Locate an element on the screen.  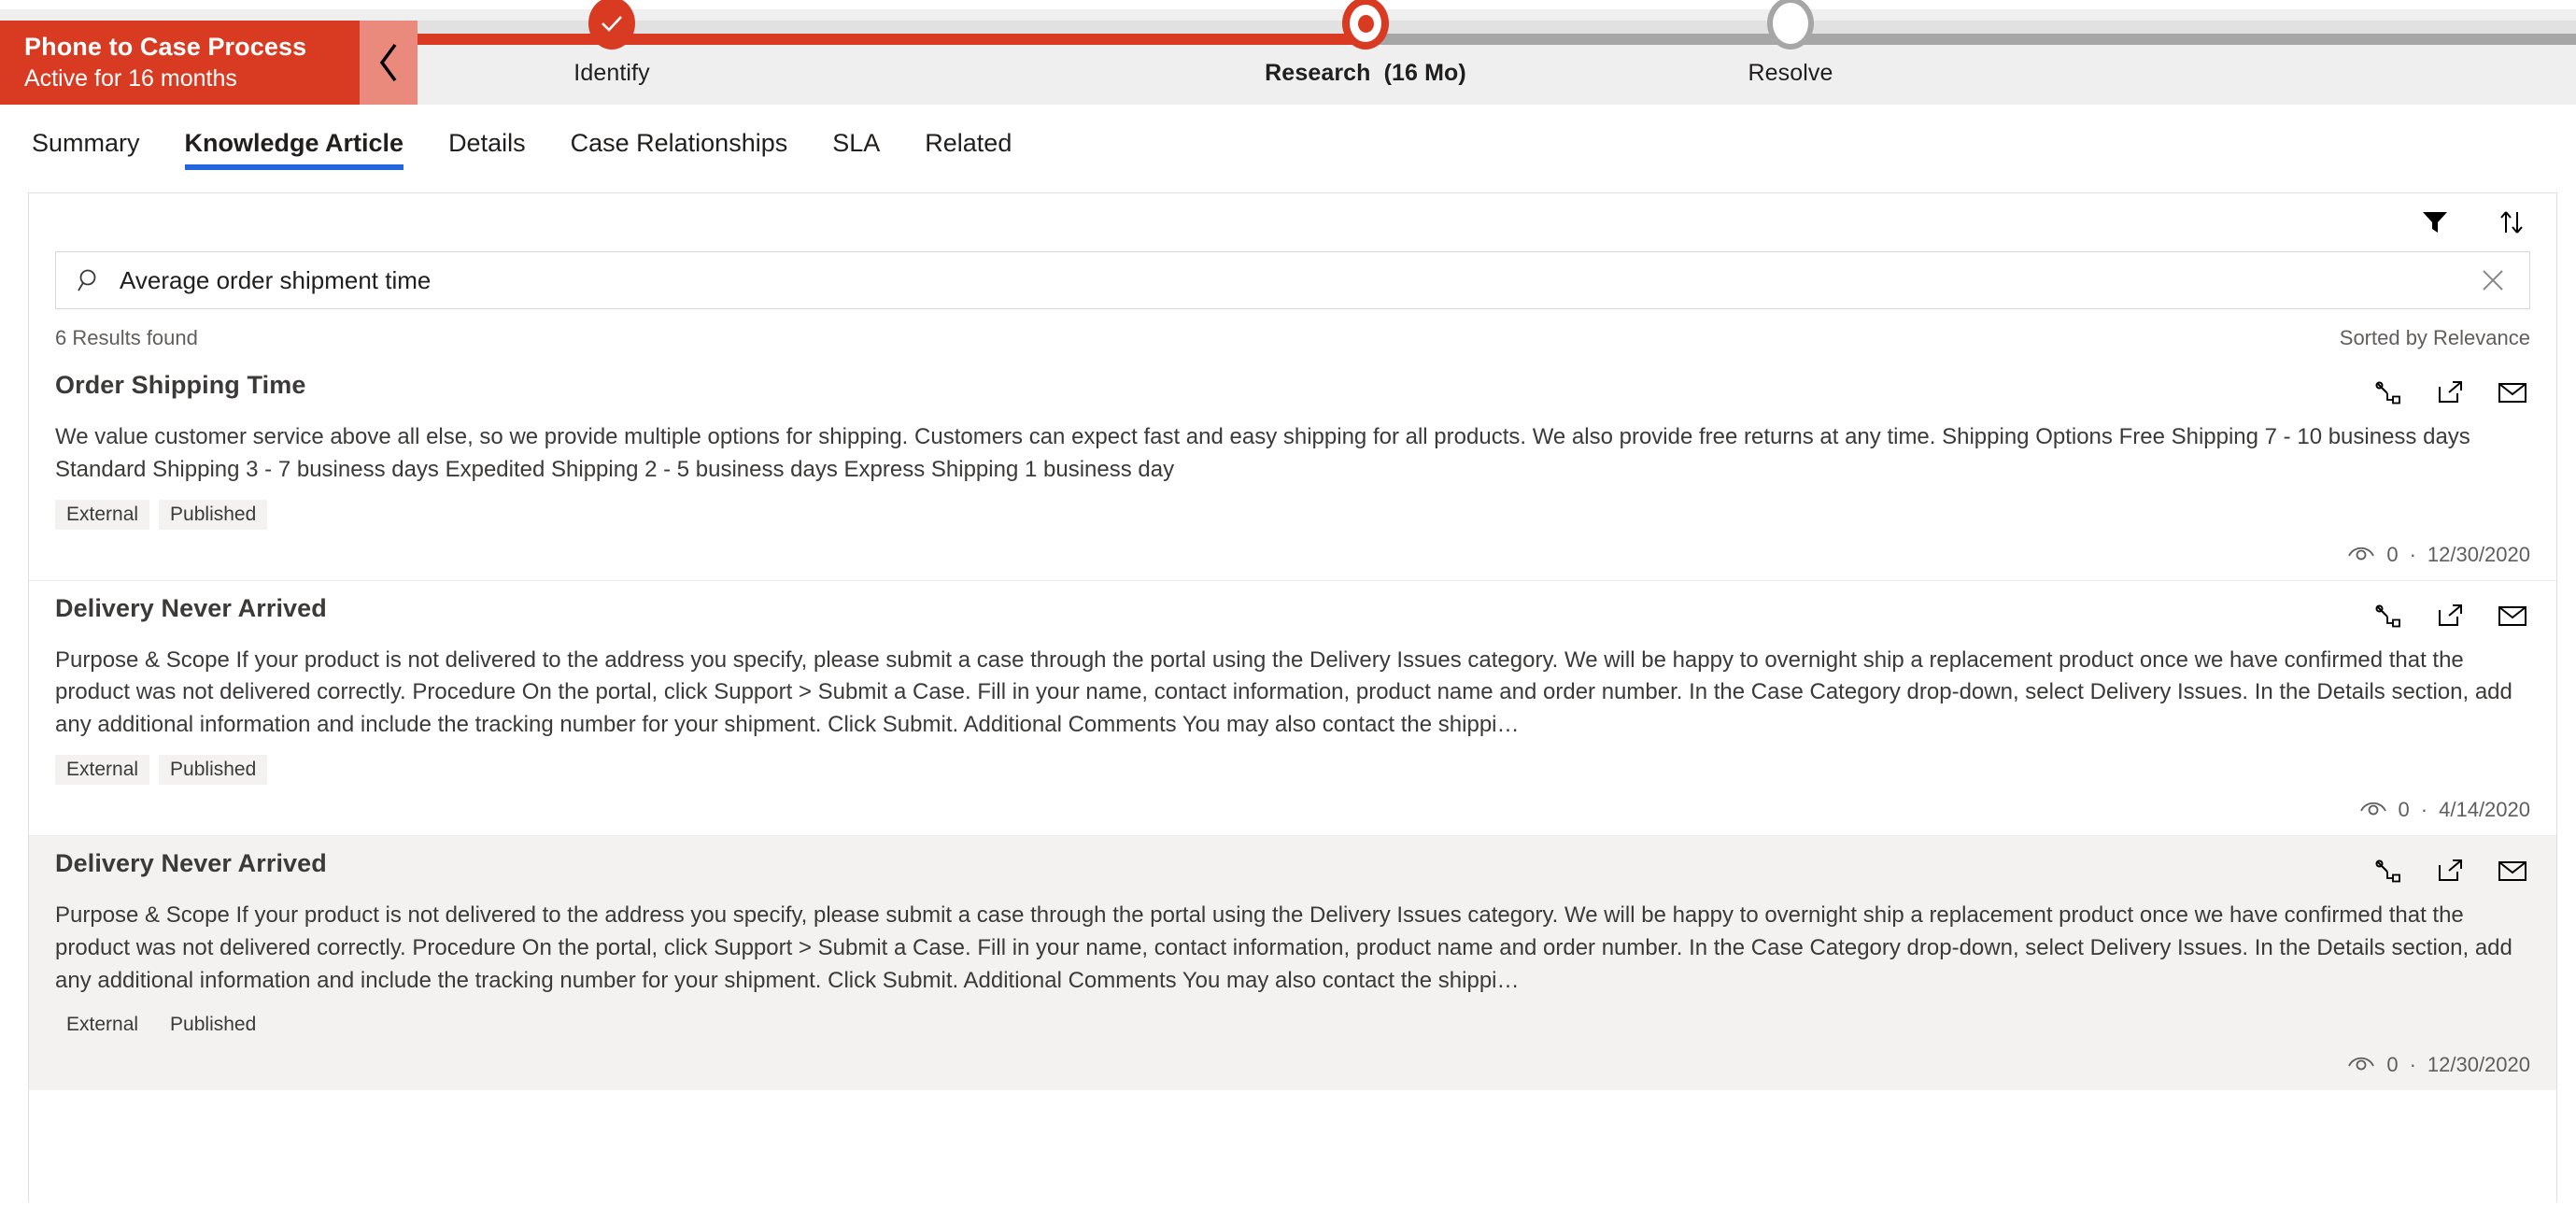
knowledge-search-box is located at coordinates (1292, 280).